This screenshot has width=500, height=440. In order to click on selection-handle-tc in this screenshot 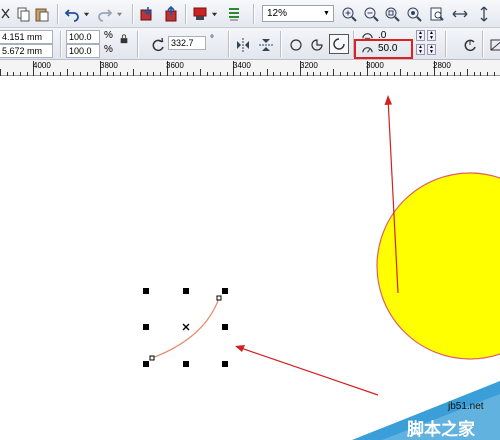, I will do `click(186, 291)`.